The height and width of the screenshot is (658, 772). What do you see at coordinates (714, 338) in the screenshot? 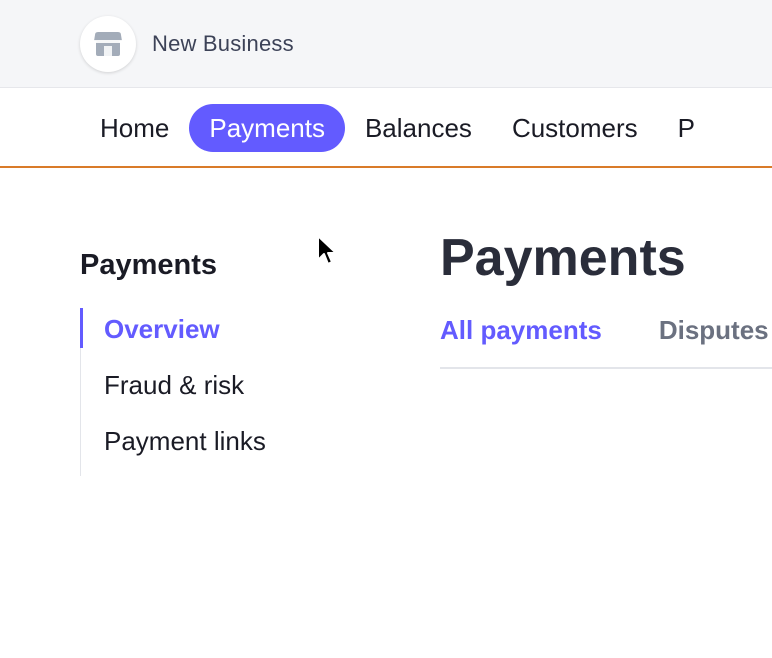
I see `tab-disputes: Disputes` at bounding box center [714, 338].